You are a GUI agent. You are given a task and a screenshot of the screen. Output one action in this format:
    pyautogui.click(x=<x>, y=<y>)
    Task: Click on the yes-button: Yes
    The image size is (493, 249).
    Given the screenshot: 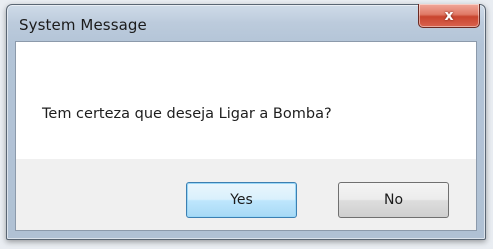 What is the action you would take?
    pyautogui.click(x=241, y=200)
    